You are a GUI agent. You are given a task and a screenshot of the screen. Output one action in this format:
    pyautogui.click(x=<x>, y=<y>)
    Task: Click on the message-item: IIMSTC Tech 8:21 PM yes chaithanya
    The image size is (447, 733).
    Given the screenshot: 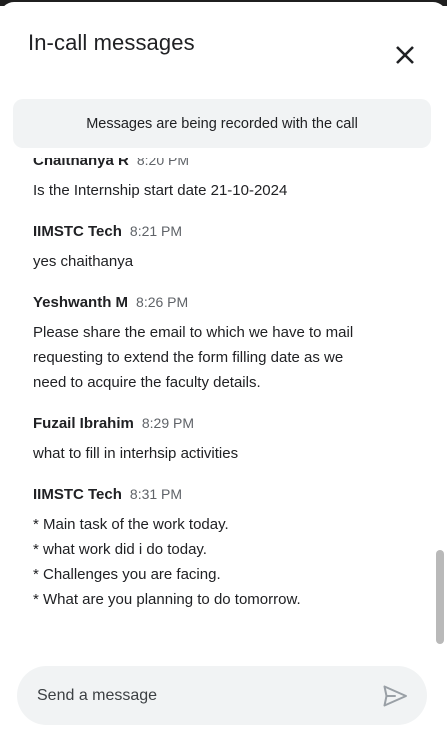 What is the action you would take?
    pyautogui.click(x=228, y=248)
    